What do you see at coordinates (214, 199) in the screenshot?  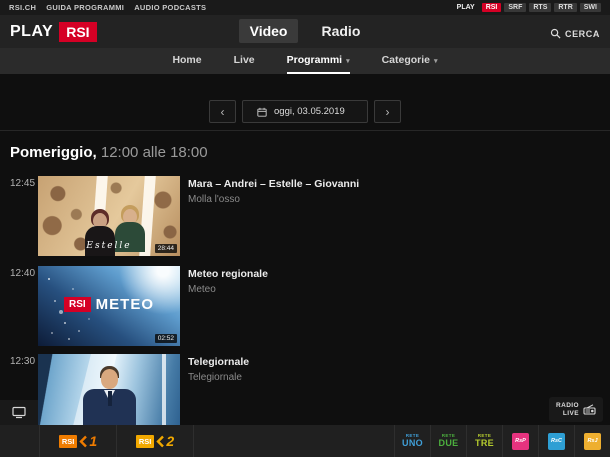 I see `program-subtitle: Molla l'osso` at bounding box center [214, 199].